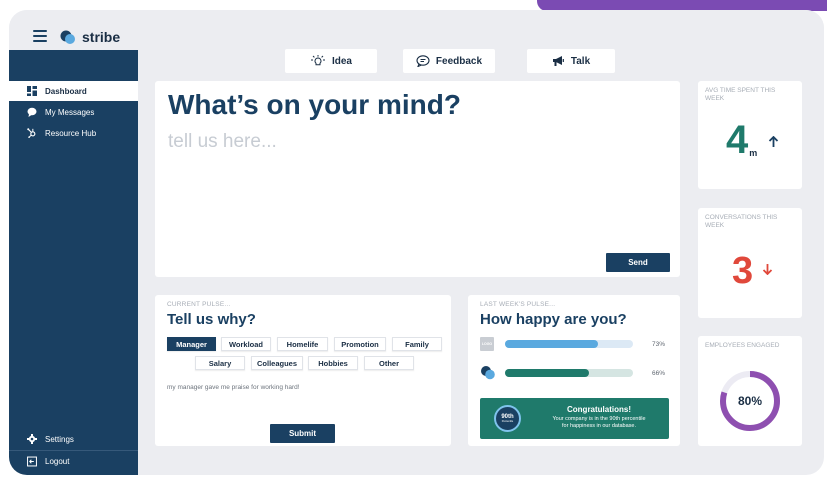 This screenshot has height=483, width=827. I want to click on conversations-value: 3, so click(743, 271).